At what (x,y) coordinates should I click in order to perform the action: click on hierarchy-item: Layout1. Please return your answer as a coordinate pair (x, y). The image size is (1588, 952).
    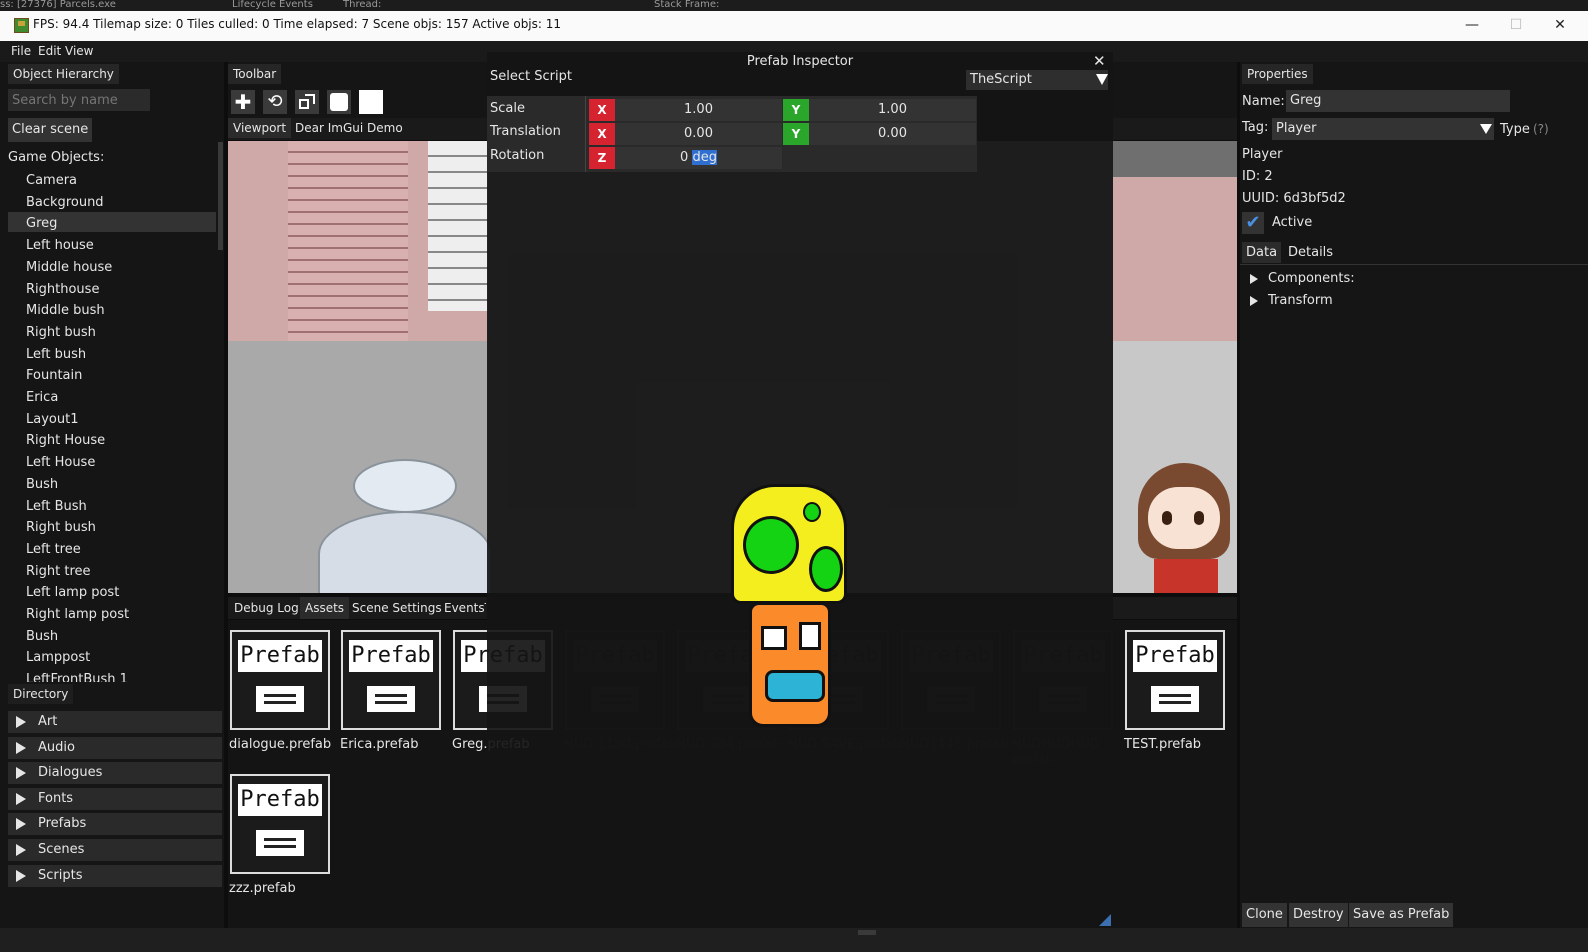
    Looking at the image, I should click on (52, 419).